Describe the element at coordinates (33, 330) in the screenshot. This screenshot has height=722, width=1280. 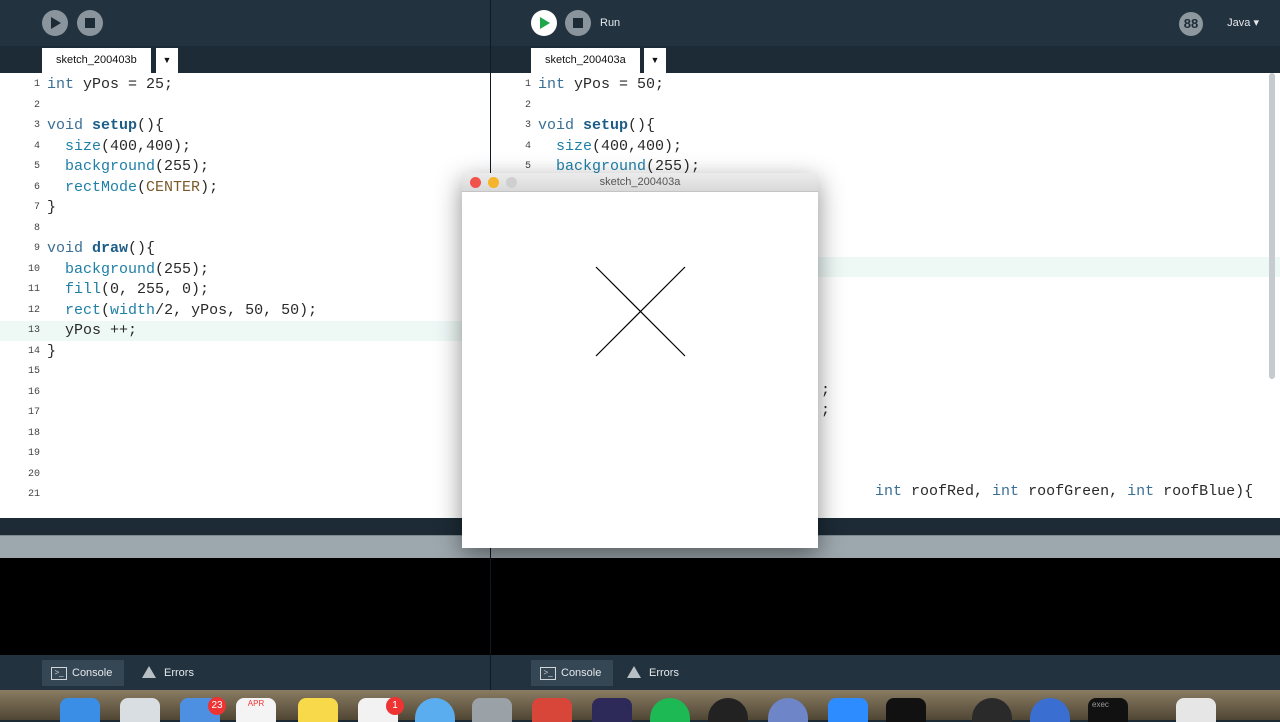
I see `line-number: 13` at that location.